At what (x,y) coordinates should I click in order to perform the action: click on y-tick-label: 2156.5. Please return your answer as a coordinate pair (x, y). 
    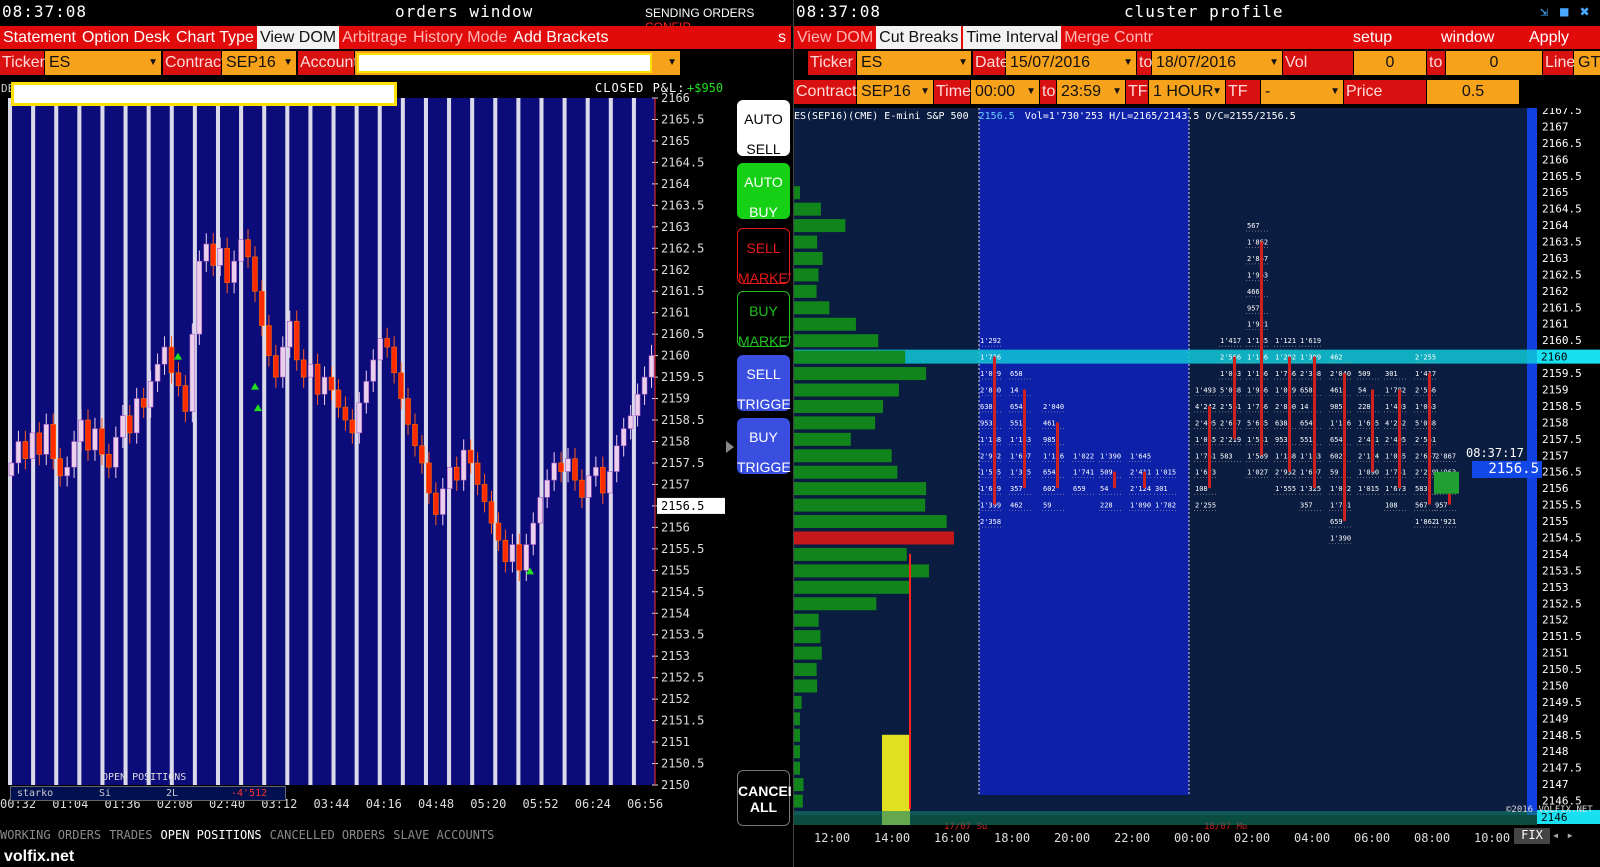
    Looking at the image, I should click on (1562, 472).